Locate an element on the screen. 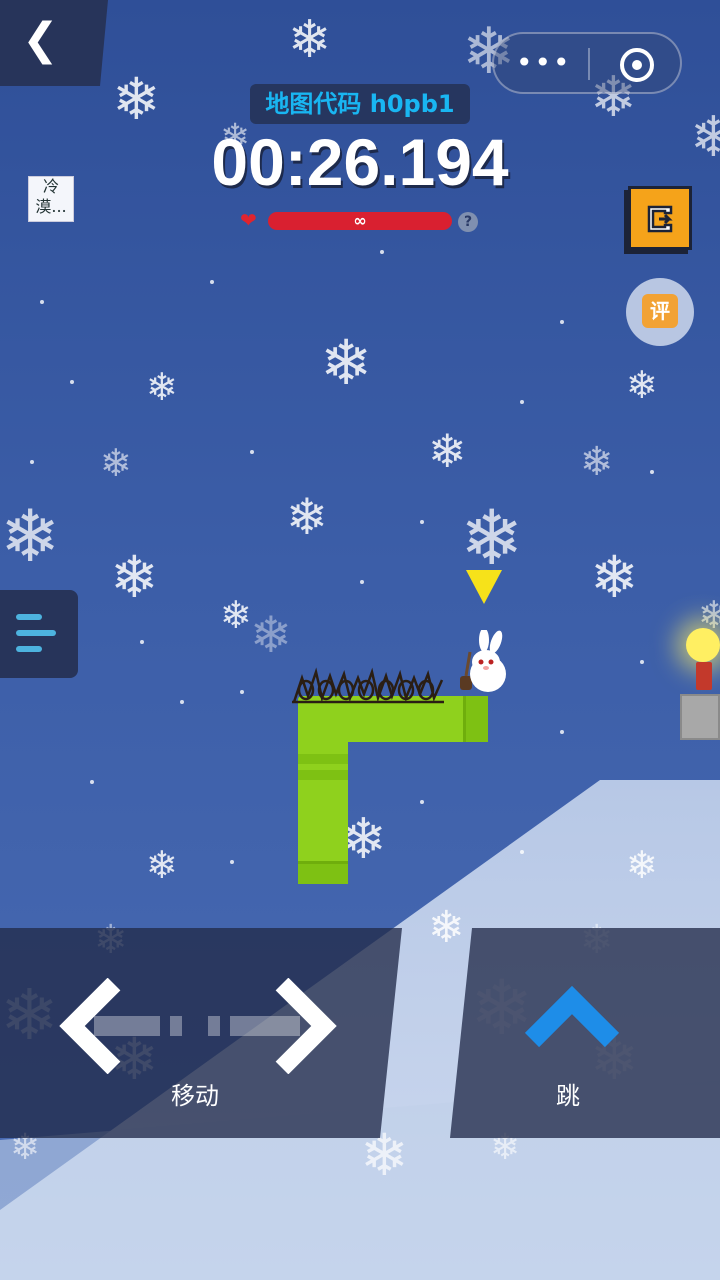  menu-button is located at coordinates (39, 634).